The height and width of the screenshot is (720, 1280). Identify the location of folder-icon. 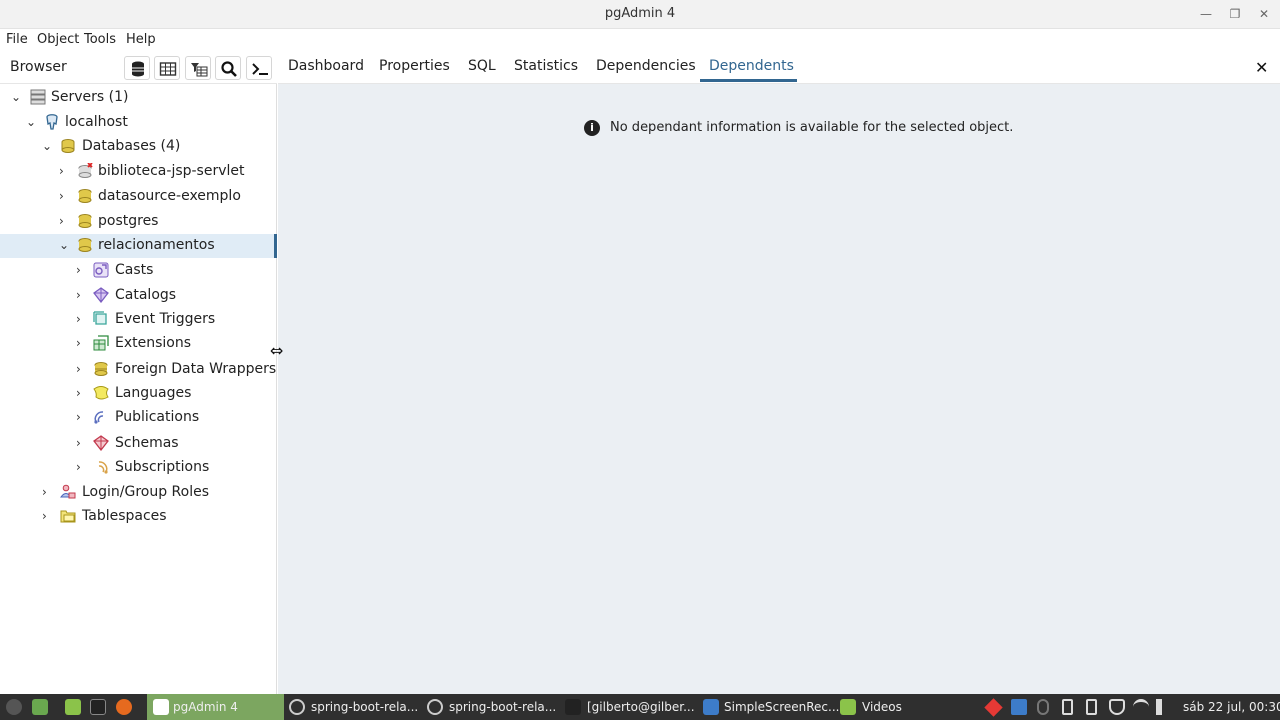
(848, 707).